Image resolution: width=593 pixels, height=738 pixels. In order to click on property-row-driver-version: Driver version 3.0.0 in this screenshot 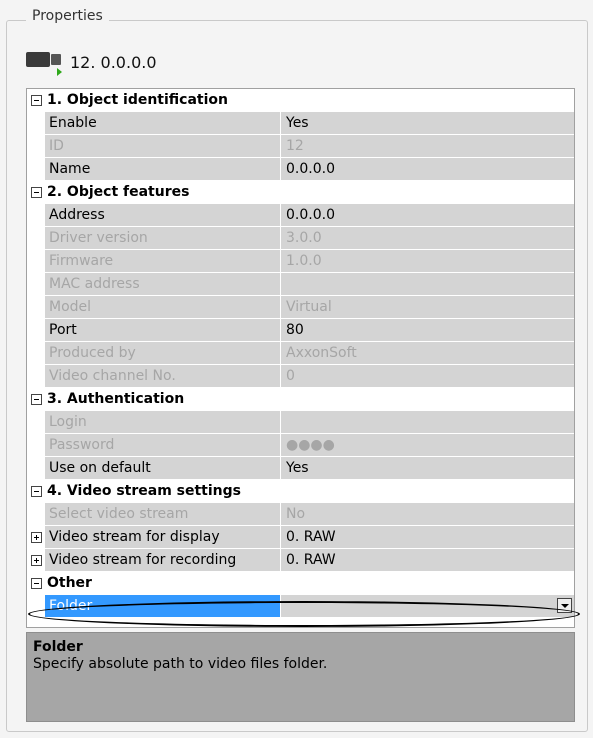, I will do `click(300, 238)`.